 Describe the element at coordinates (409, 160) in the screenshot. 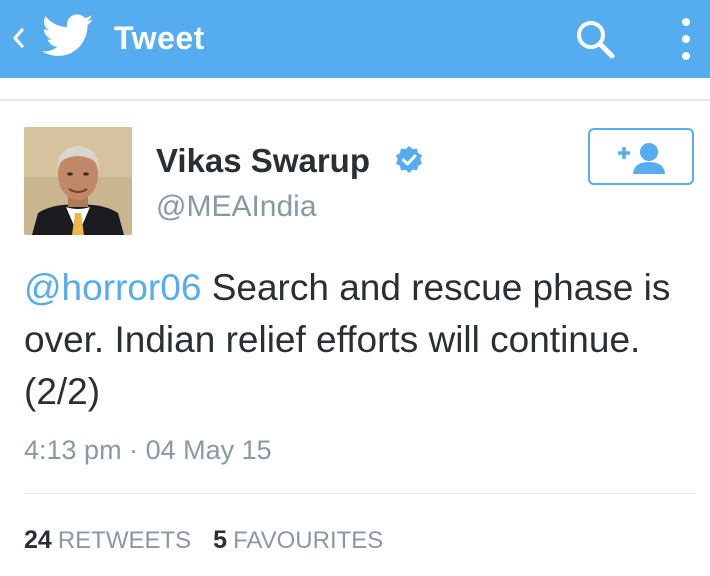

I see `verified-badge-icon` at that location.